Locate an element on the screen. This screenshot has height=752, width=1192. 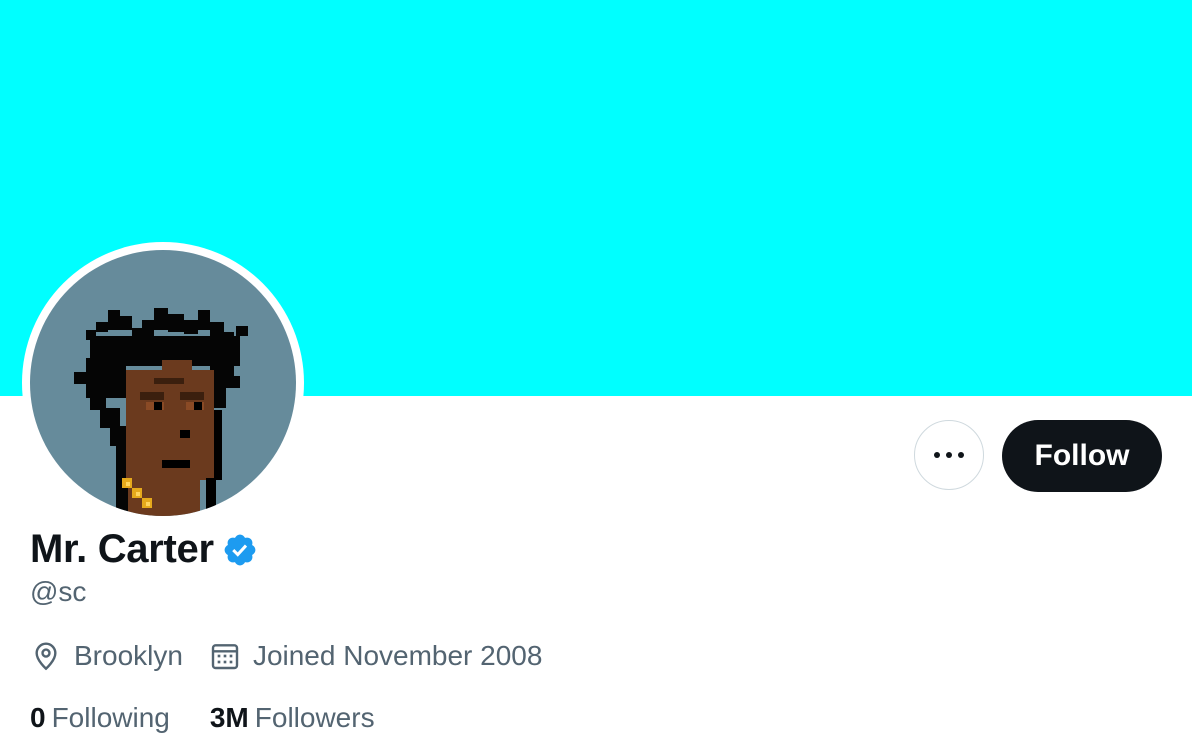
follow-button-label: Follow is located at coordinates (1082, 455).